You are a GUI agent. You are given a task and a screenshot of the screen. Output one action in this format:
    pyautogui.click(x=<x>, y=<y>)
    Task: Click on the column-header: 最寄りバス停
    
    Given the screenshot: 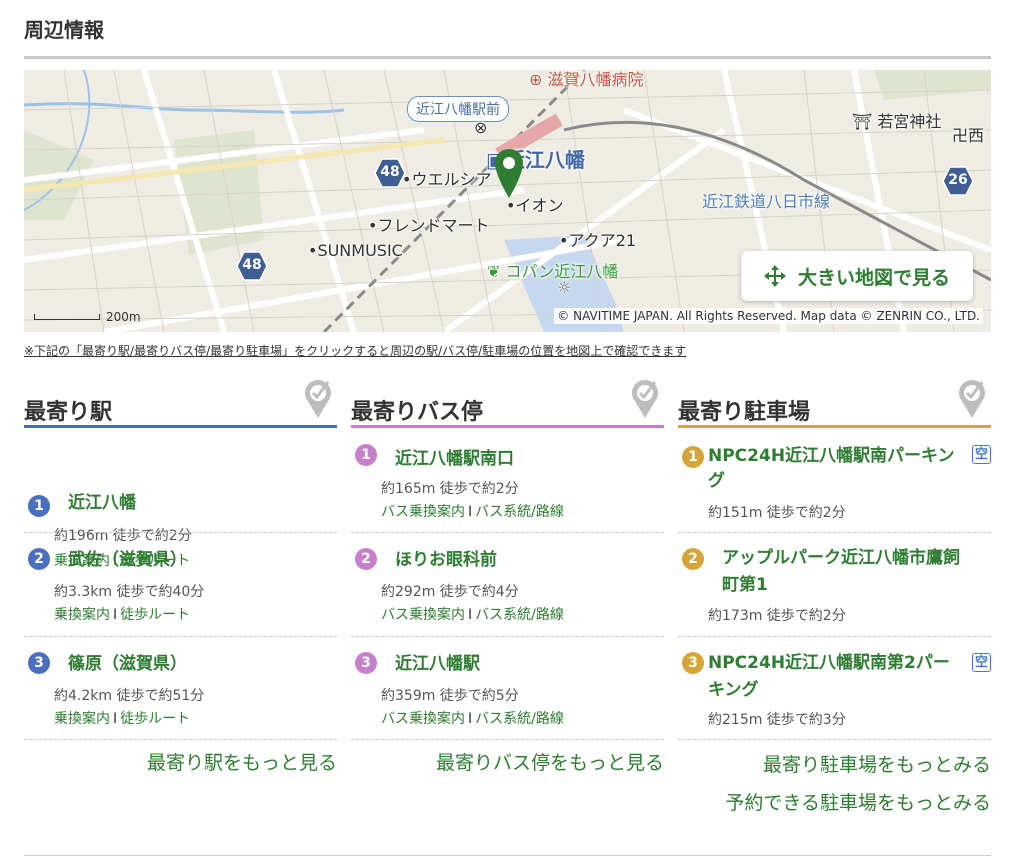 What is the action you would take?
    pyautogui.click(x=507, y=404)
    